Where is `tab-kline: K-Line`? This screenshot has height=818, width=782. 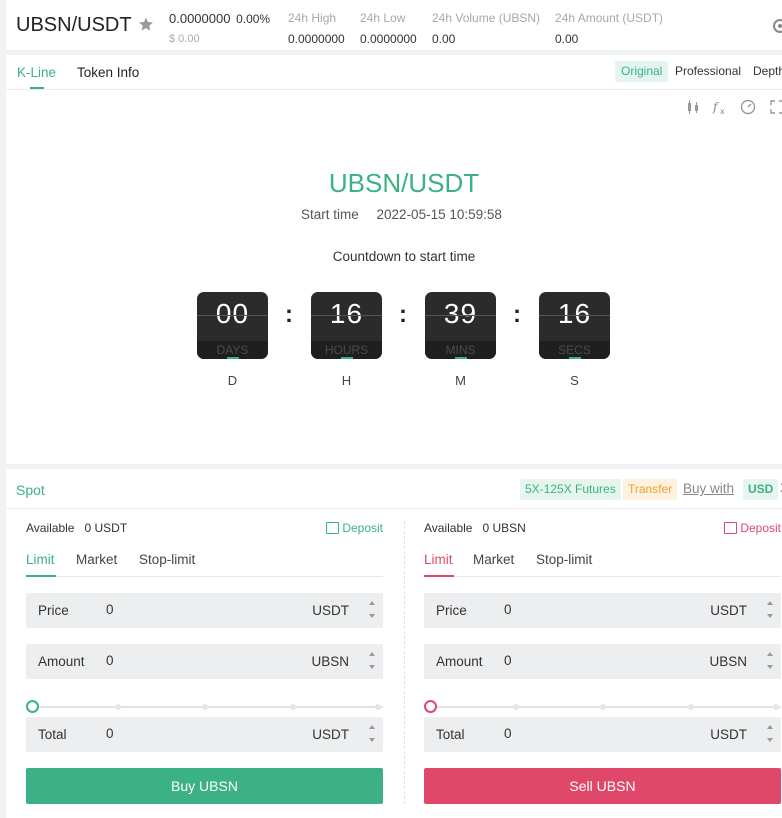 tab-kline: K-Line is located at coordinates (36, 72).